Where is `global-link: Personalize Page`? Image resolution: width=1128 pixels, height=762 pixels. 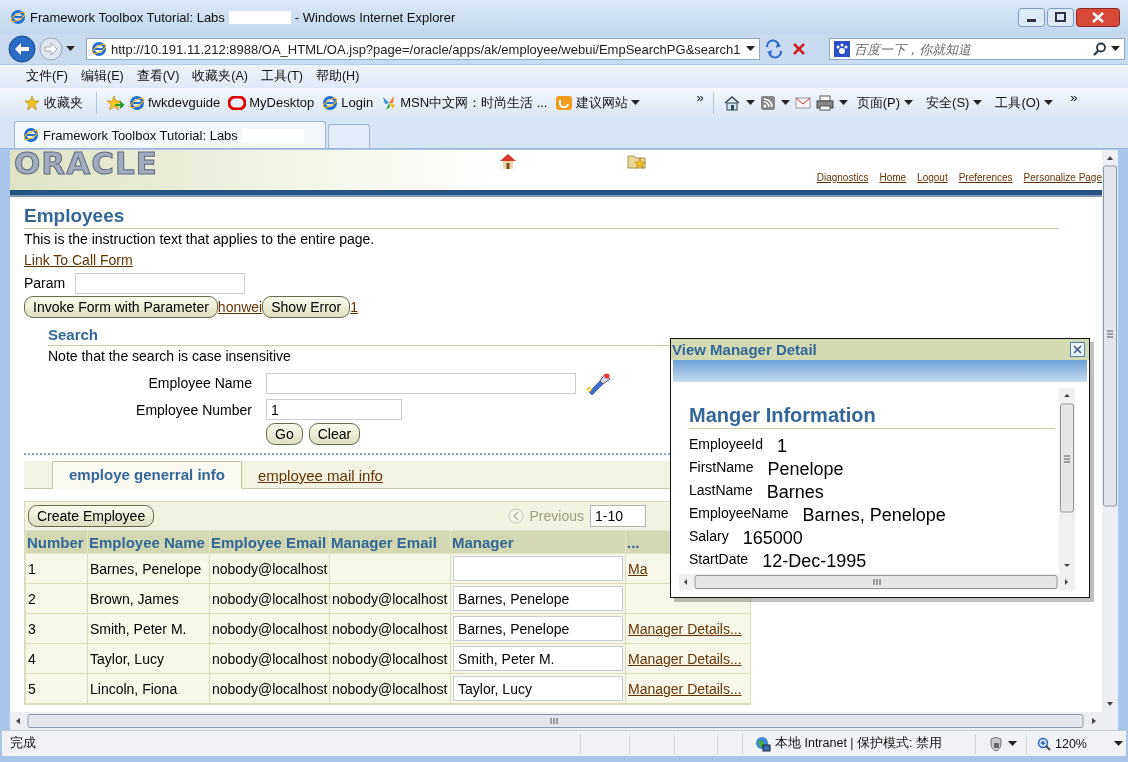 global-link: Personalize Page is located at coordinates (1062, 177).